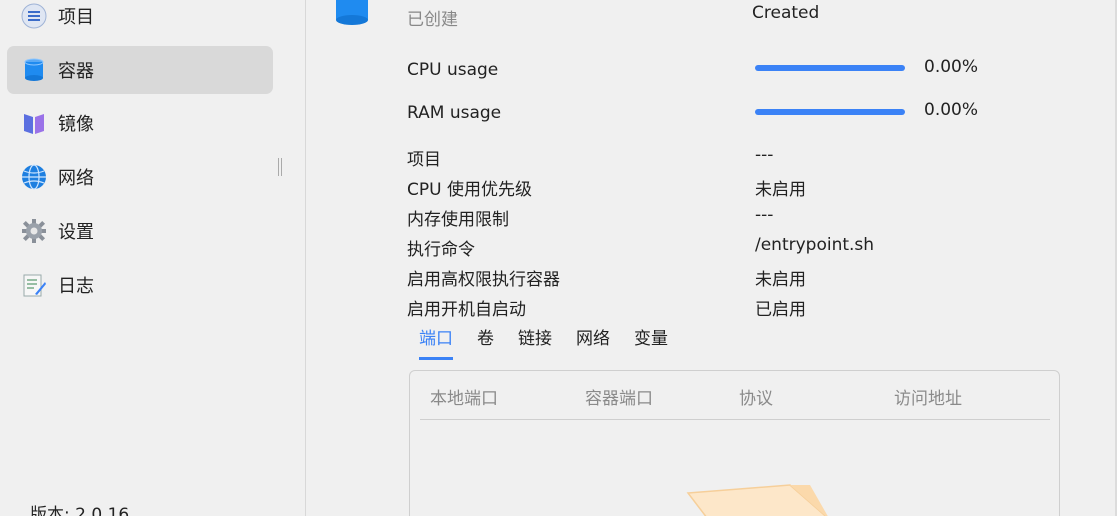  Describe the element at coordinates (34, 123) in the screenshot. I see `image-icon` at that location.